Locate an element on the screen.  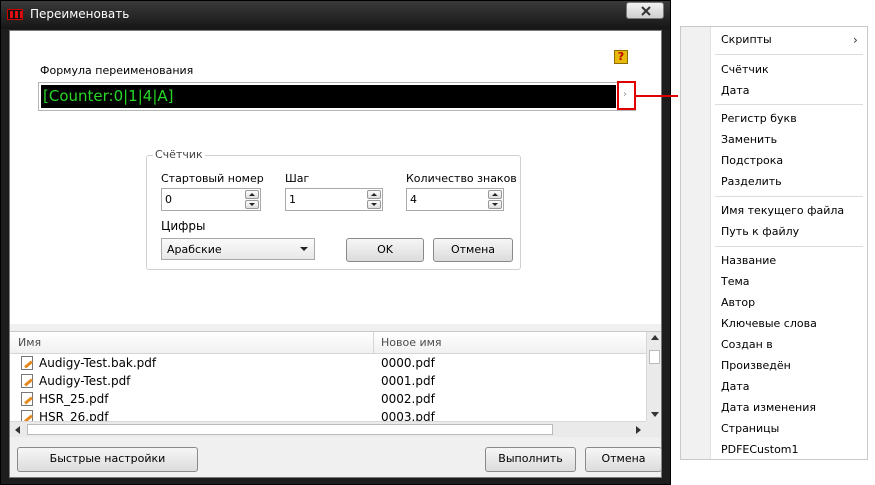
column-divider is located at coordinates (373, 343).